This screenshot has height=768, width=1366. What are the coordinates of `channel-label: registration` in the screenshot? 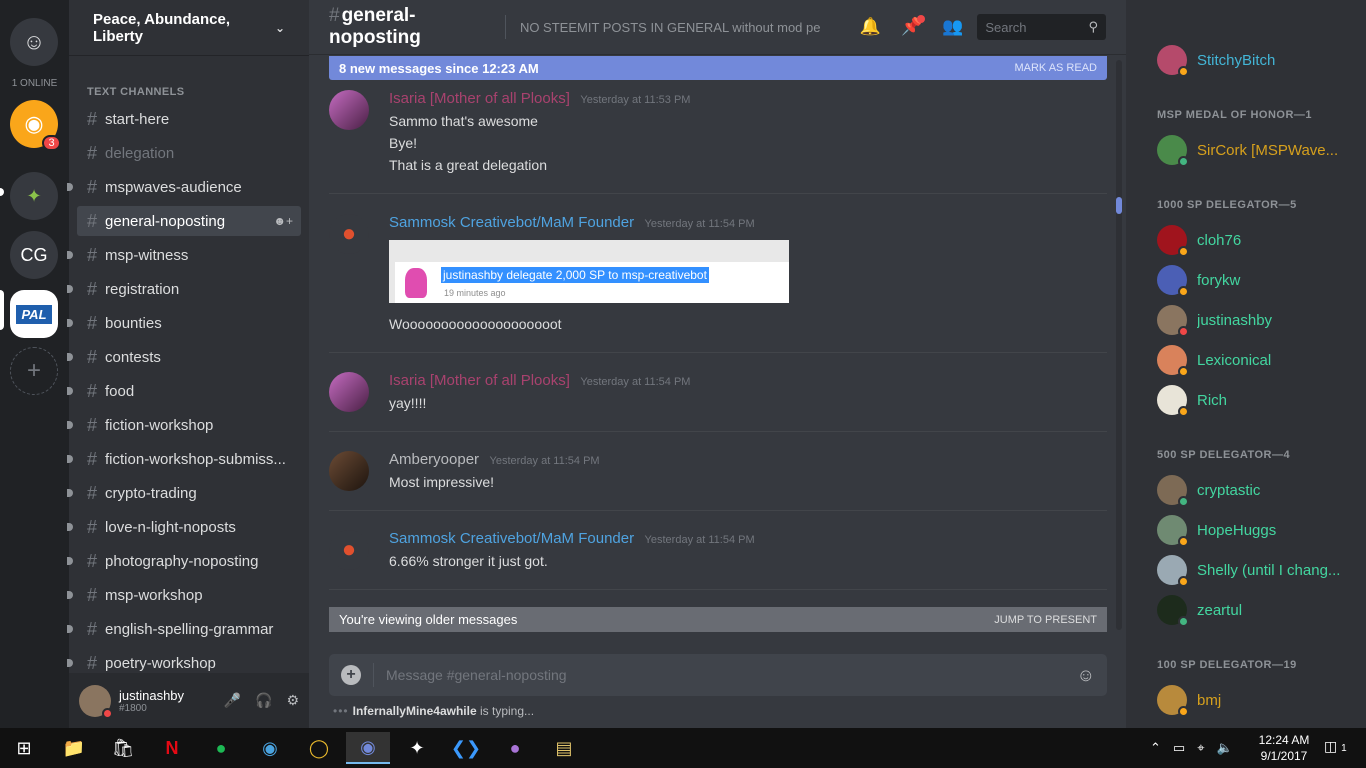 It's located at (142, 289).